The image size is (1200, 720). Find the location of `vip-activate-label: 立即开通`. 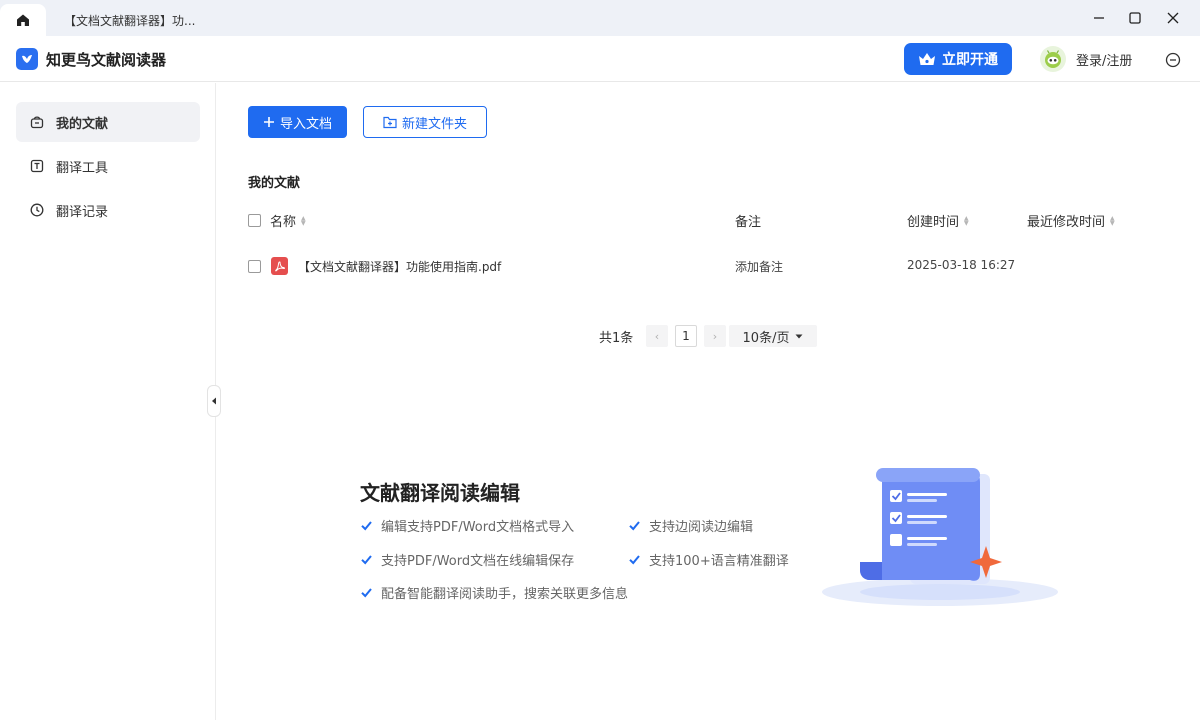

vip-activate-label: 立即开通 is located at coordinates (970, 60).